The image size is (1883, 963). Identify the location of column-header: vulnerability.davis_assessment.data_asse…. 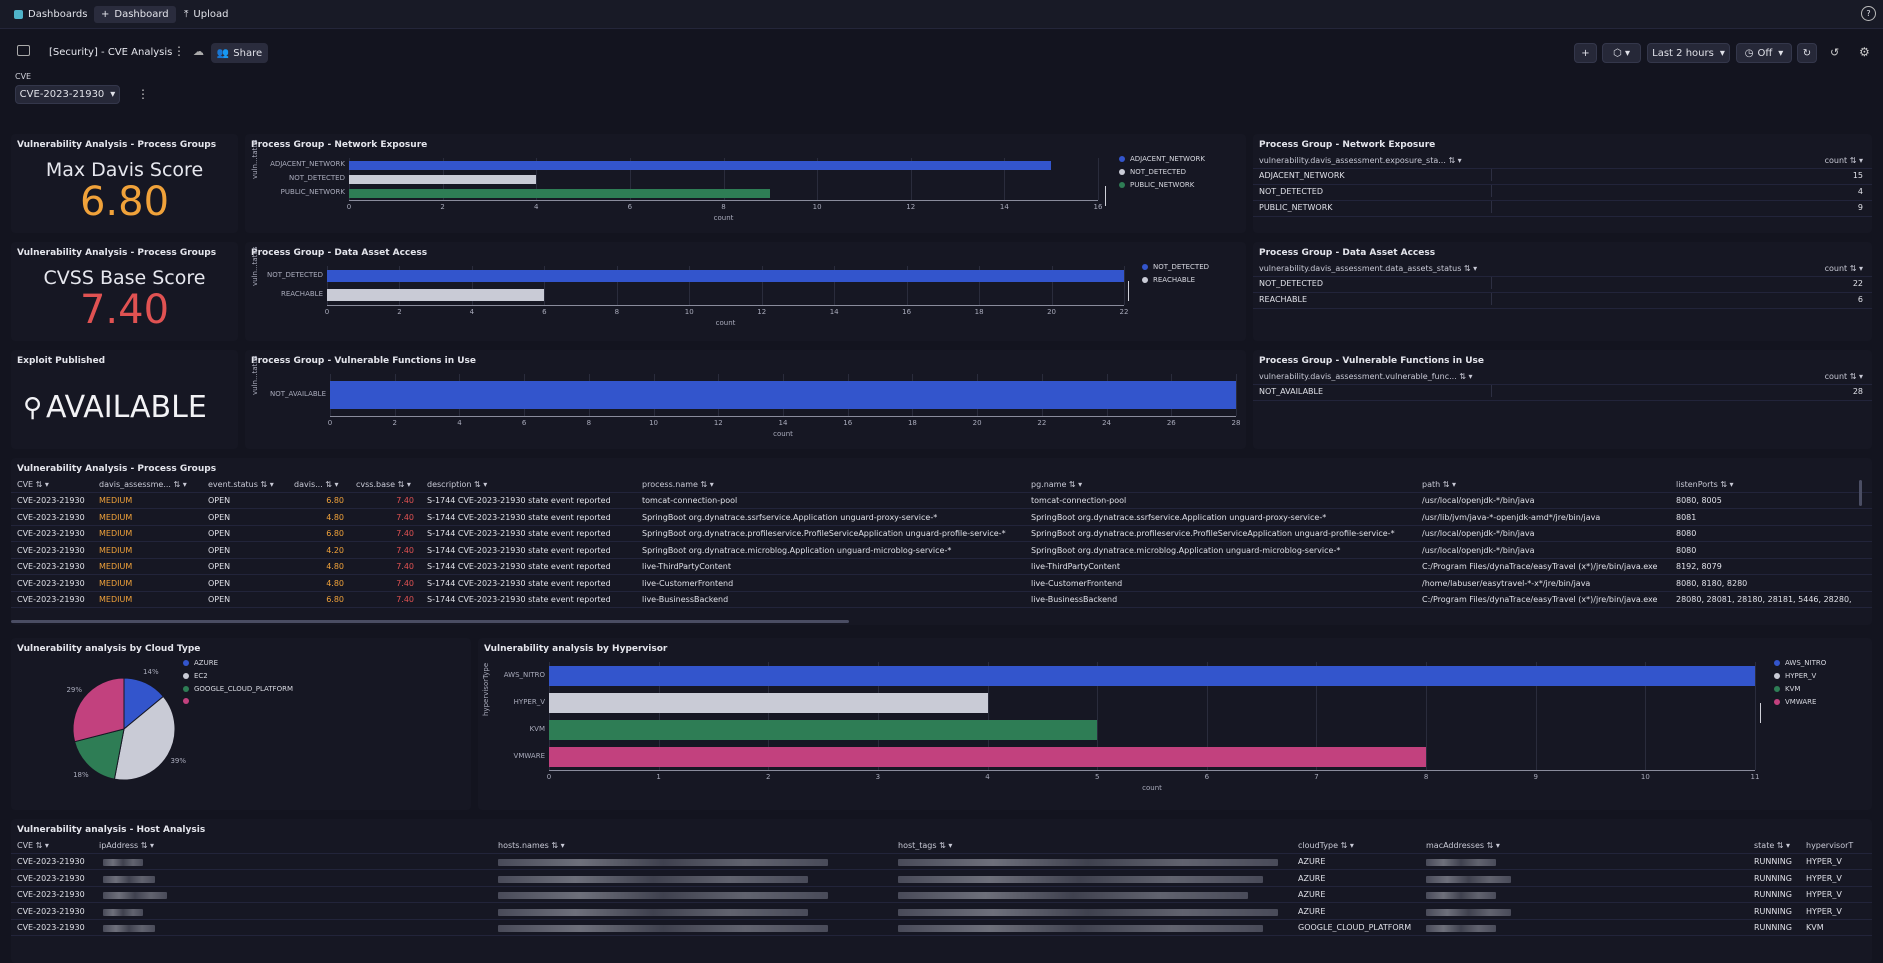
(1374, 268).